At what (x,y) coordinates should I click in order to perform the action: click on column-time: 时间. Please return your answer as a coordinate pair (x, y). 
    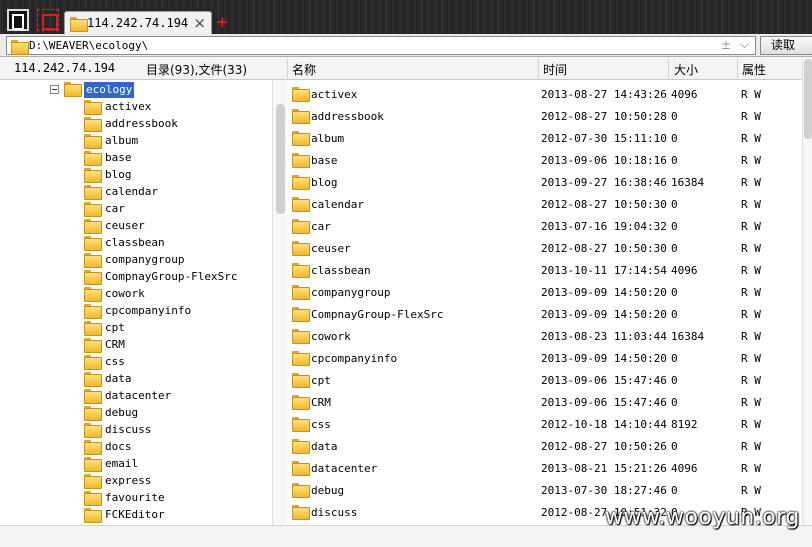
    Looking at the image, I should click on (555, 69).